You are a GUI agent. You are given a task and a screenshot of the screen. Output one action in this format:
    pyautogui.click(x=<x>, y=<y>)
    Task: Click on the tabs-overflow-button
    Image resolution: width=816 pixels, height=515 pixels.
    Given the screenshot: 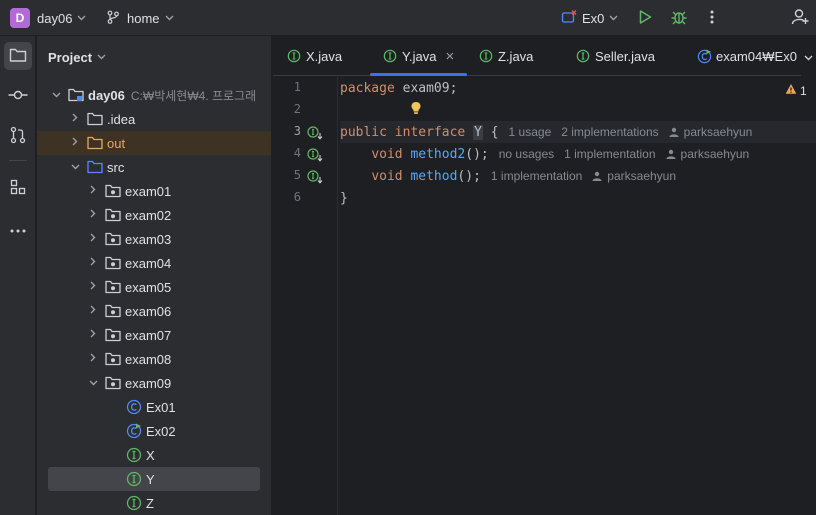 What is the action you would take?
    pyautogui.click(x=808, y=56)
    